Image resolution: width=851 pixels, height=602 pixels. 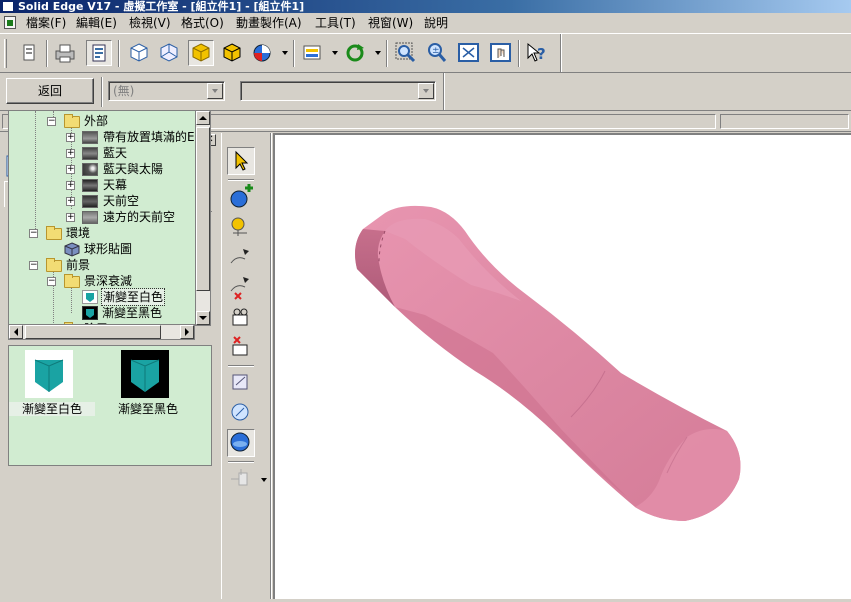 I want to click on arrange-icon, so click(x=241, y=479).